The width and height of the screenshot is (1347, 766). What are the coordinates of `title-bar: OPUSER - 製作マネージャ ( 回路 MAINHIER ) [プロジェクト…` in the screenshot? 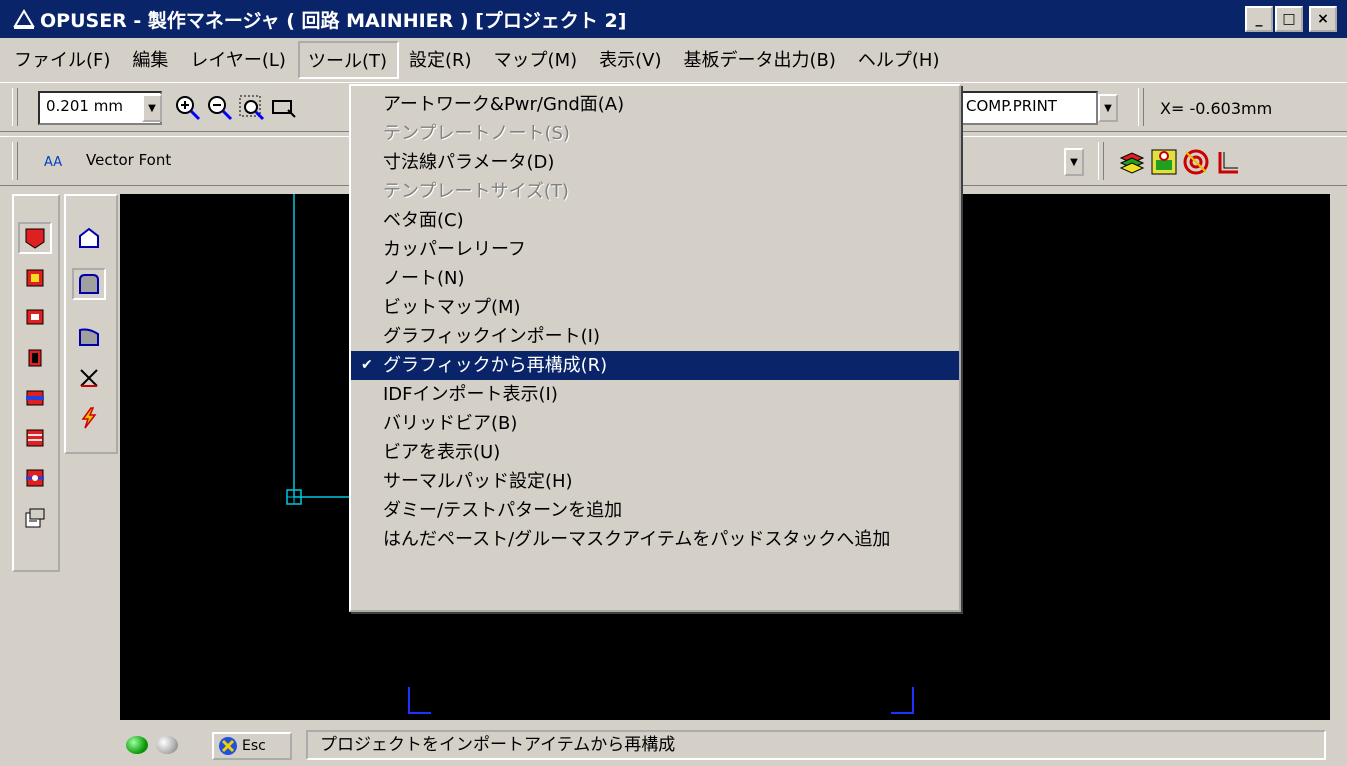 It's located at (673, 19).